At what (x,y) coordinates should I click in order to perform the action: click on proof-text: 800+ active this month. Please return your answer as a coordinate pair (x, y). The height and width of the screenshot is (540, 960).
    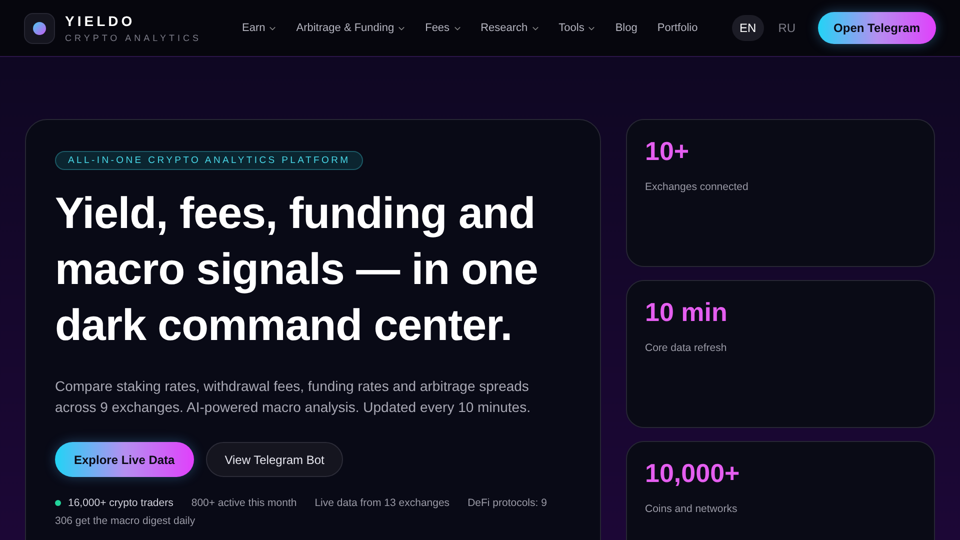
    Looking at the image, I should click on (244, 503).